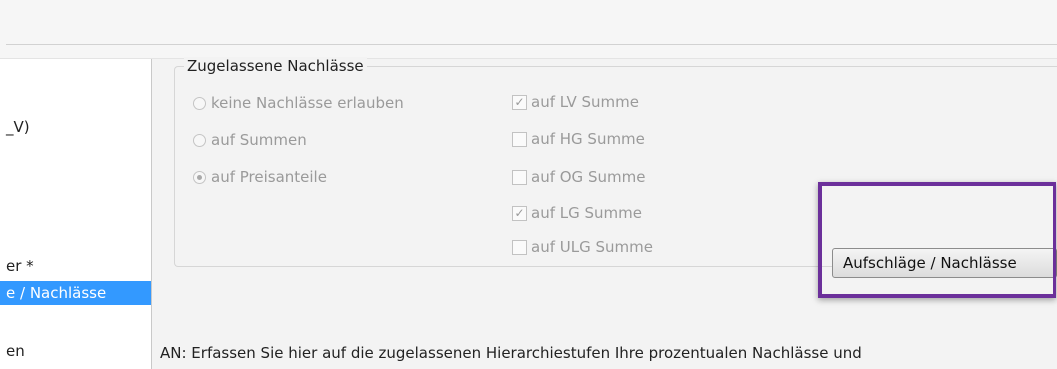  Describe the element at coordinates (588, 177) in the screenshot. I see `check-label: auf OG Summe` at that location.